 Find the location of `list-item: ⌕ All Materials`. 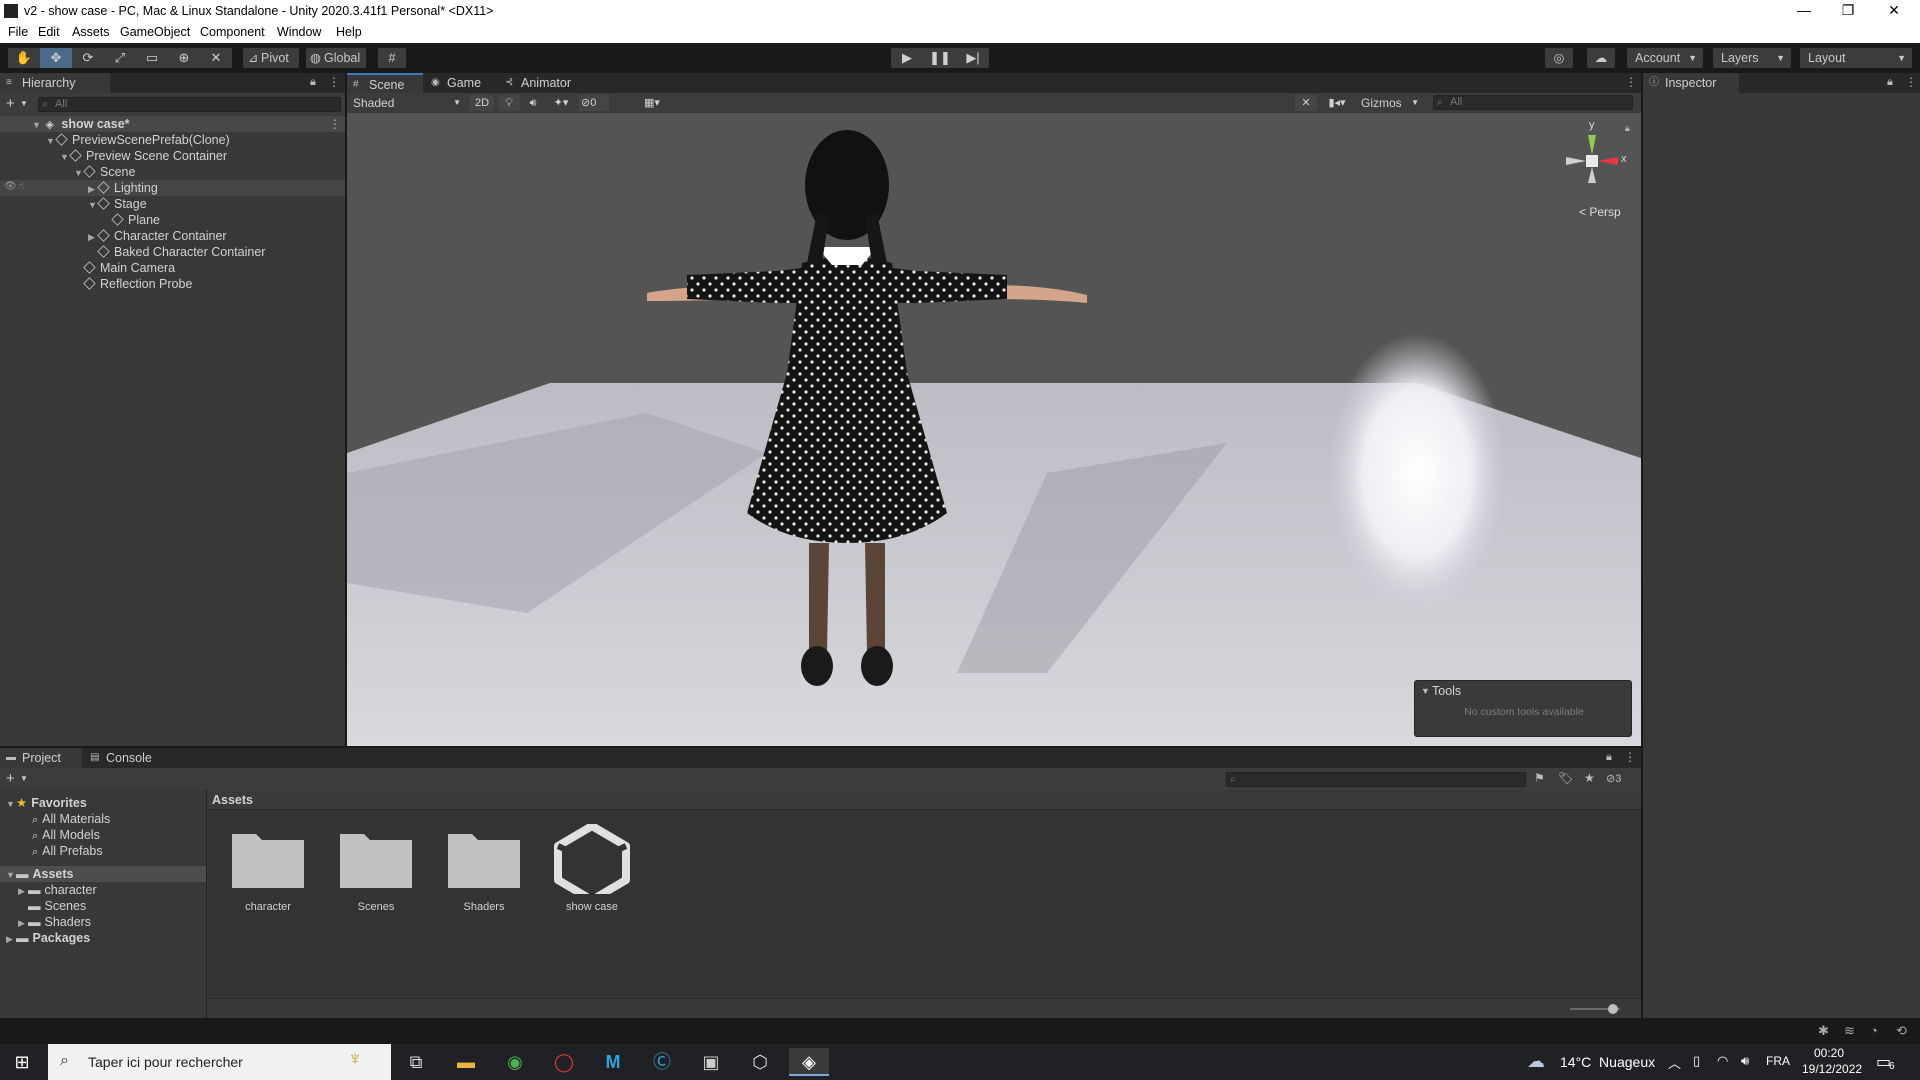

list-item: ⌕ All Materials is located at coordinates (71, 819).